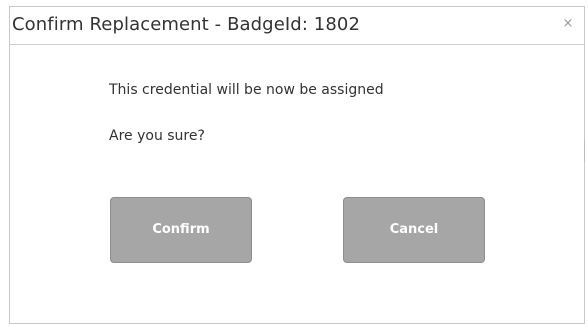  What do you see at coordinates (157, 136) in the screenshot?
I see `dialog-question: Are you sure?` at bounding box center [157, 136].